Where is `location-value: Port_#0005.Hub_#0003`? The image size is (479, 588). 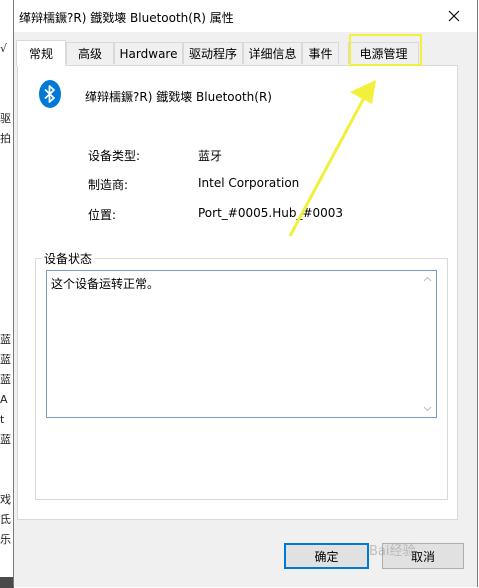 location-value: Port_#0005.Hub_#0003 is located at coordinates (271, 213).